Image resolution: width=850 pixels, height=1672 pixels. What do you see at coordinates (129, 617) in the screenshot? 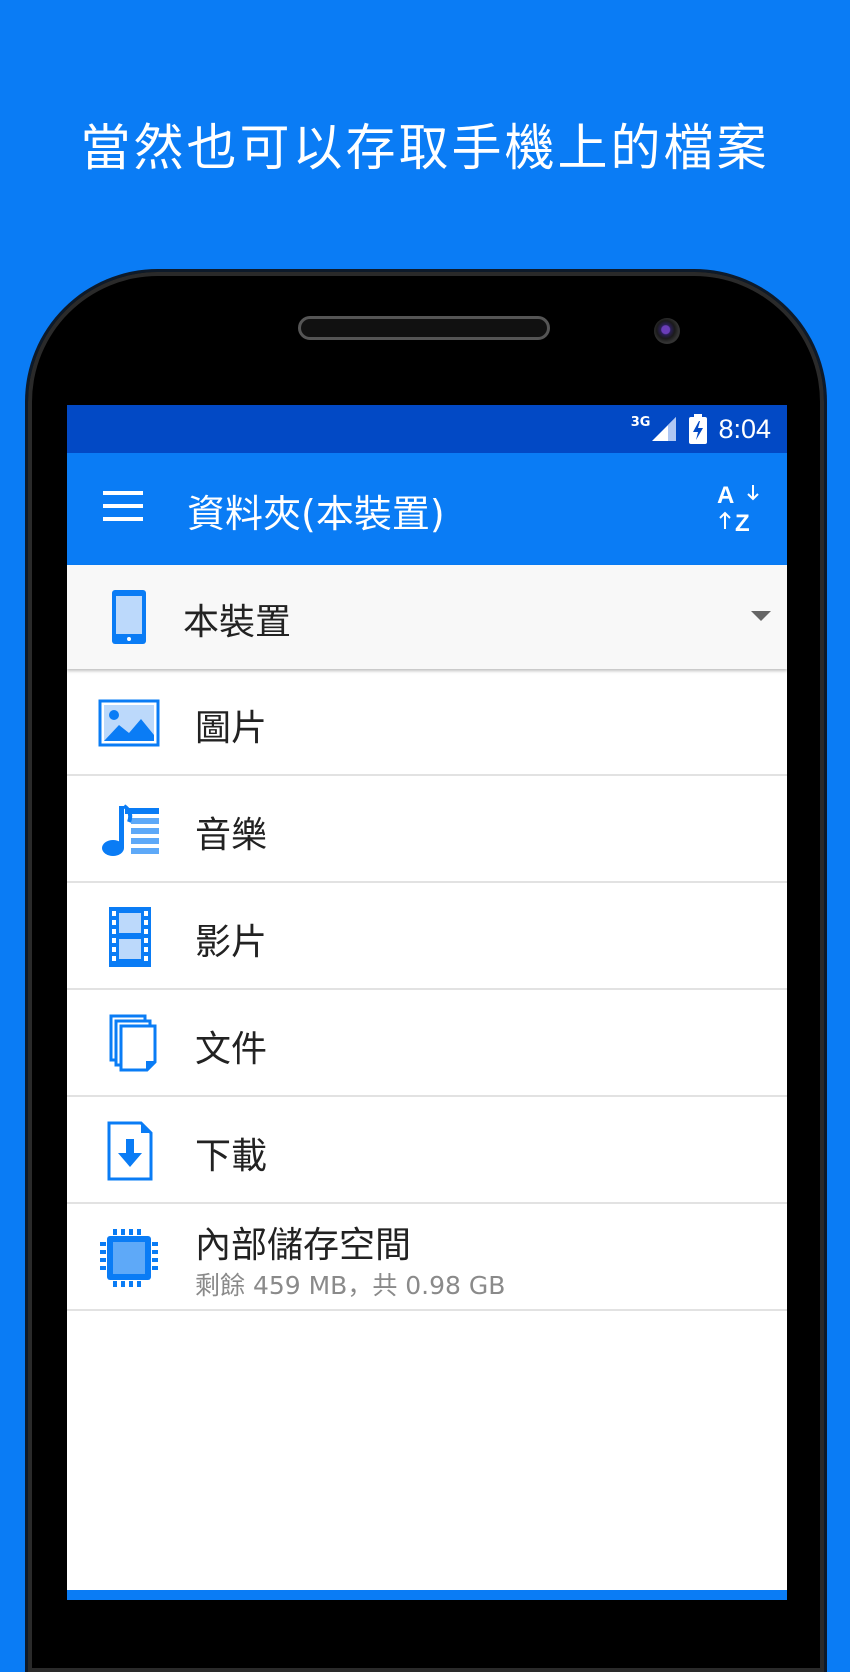
I see `phone-device-icon` at bounding box center [129, 617].